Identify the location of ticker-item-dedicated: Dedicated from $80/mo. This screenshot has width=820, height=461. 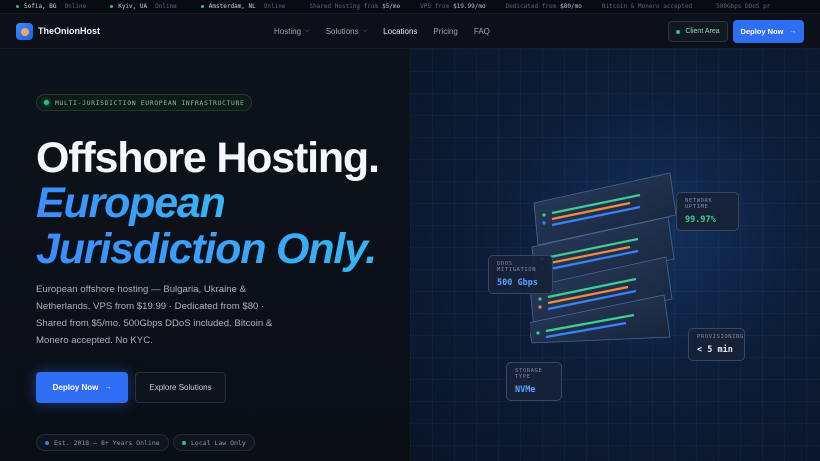
(544, 6).